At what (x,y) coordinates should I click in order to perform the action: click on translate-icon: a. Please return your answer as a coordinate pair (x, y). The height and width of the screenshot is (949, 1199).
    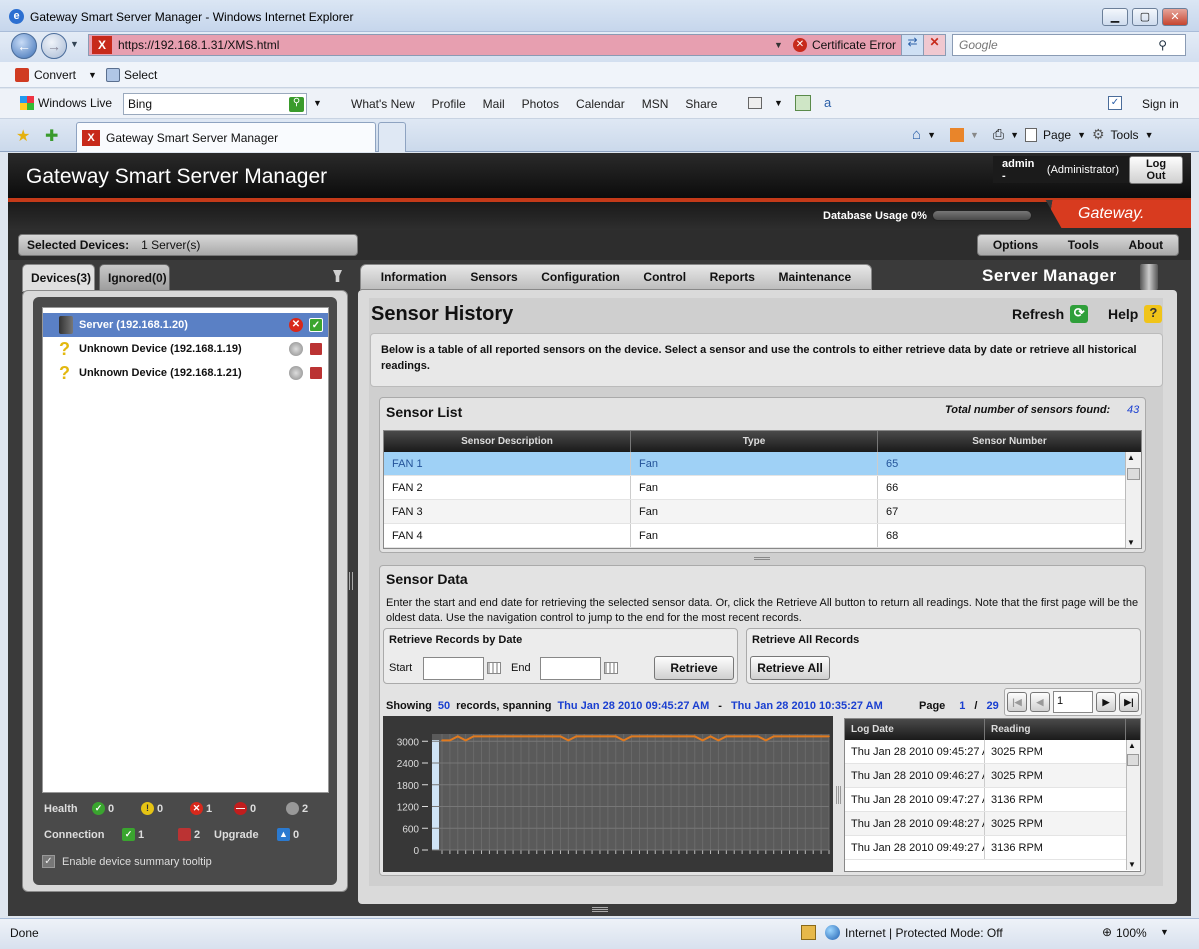
    Looking at the image, I should click on (827, 102).